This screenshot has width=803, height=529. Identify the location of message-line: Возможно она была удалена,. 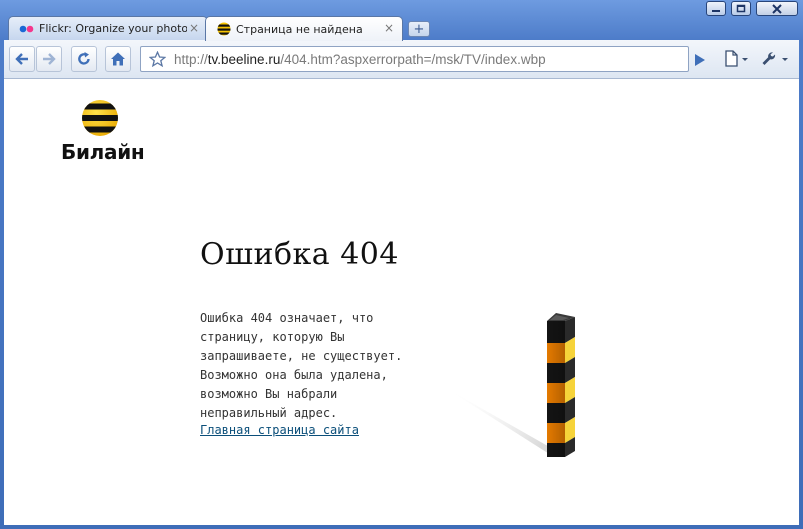
(294, 375).